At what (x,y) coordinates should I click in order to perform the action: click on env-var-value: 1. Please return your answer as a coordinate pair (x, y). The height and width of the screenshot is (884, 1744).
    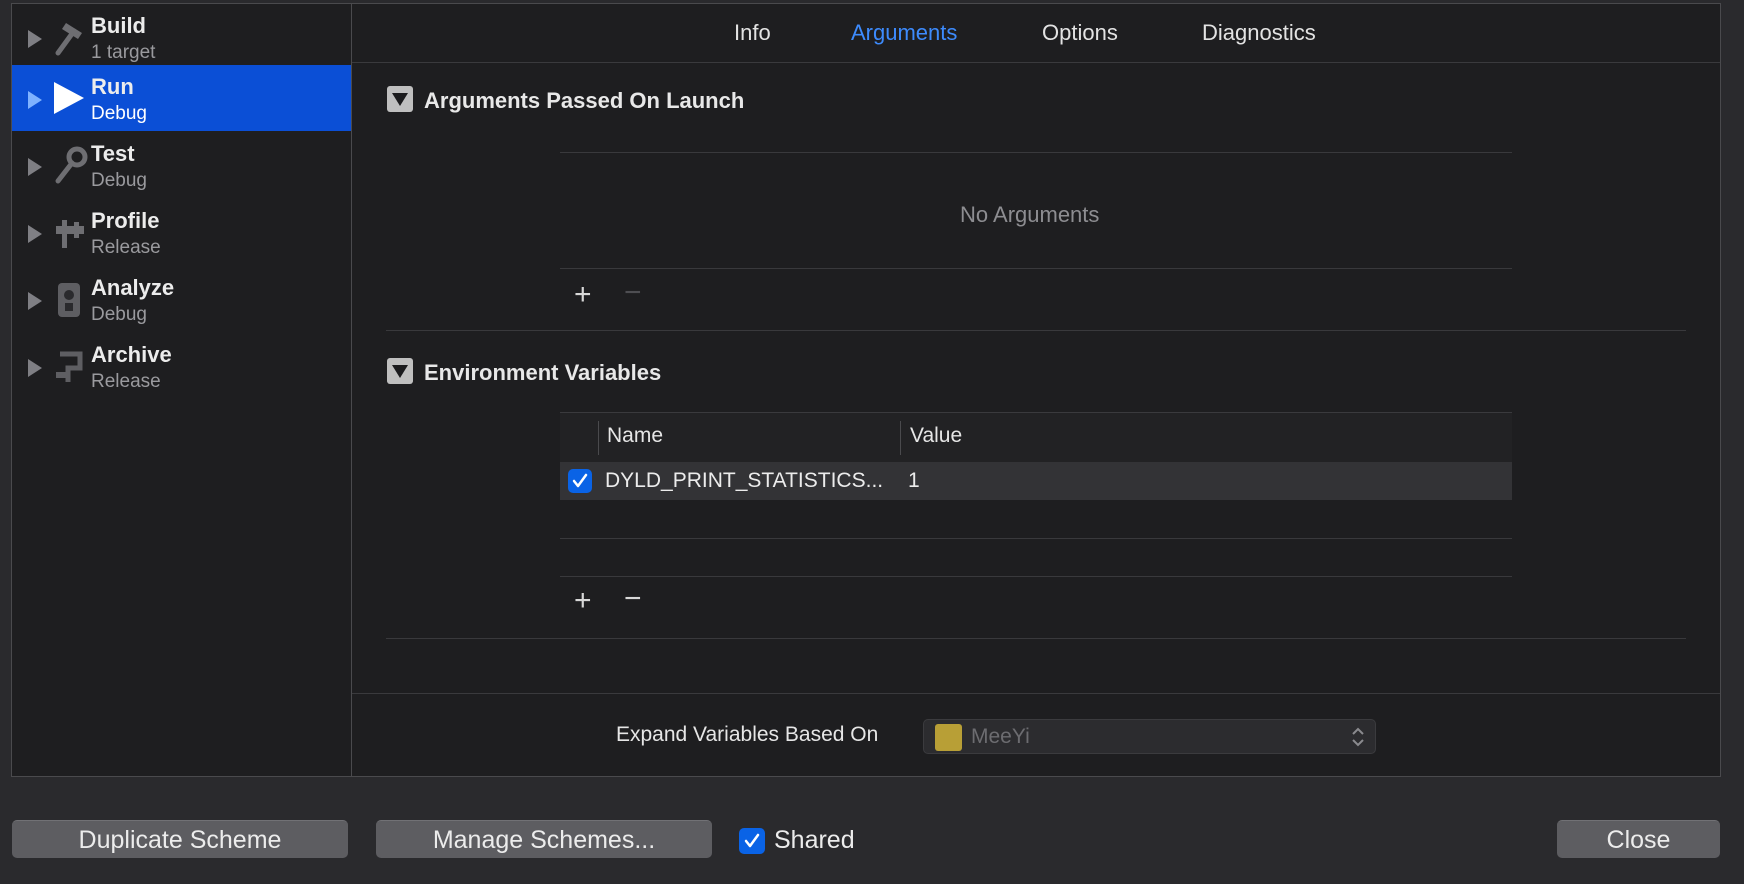
    Looking at the image, I should click on (914, 481).